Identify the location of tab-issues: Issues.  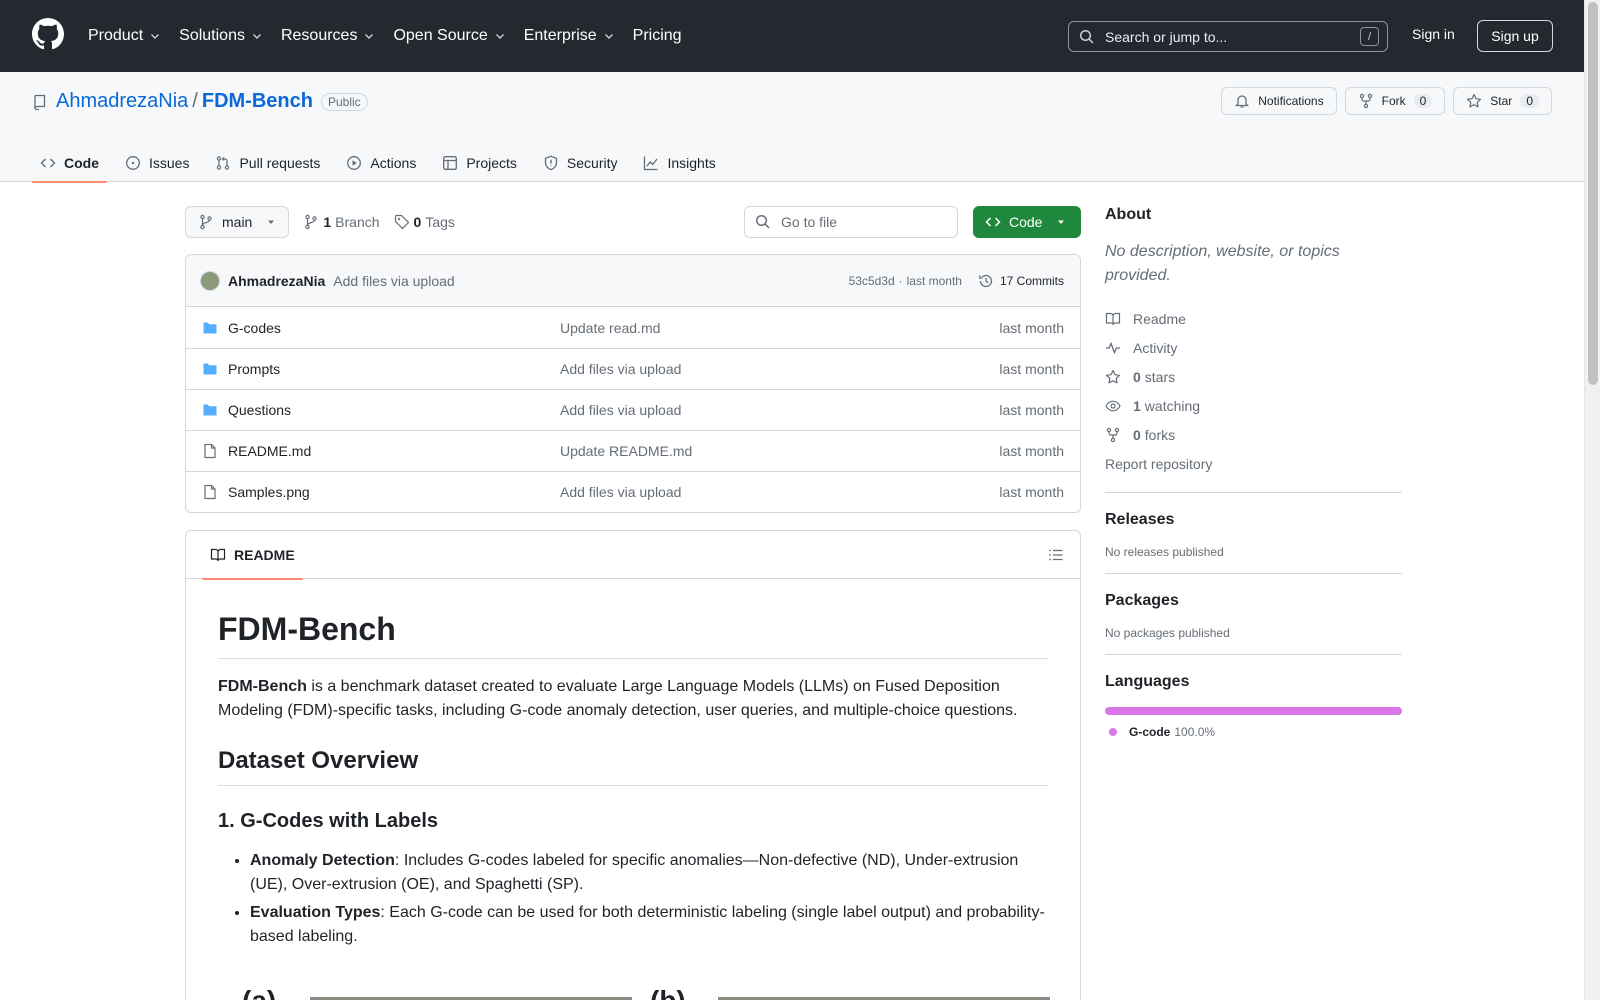
(157, 163).